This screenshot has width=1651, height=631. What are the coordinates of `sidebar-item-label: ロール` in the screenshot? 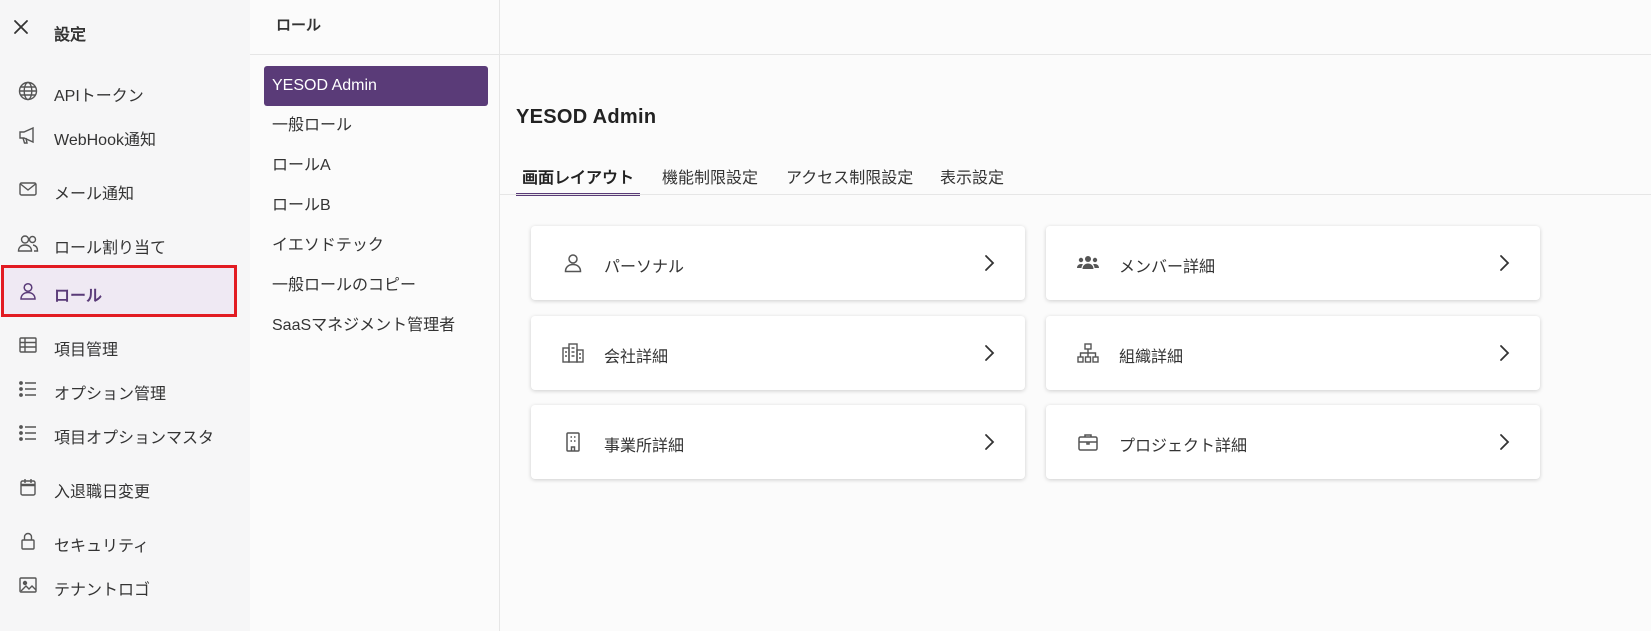 It's located at (78, 296).